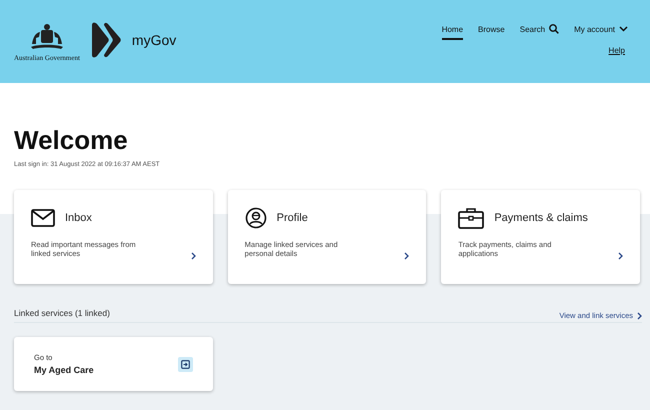  What do you see at coordinates (554, 29) in the screenshot?
I see `search-icon` at bounding box center [554, 29].